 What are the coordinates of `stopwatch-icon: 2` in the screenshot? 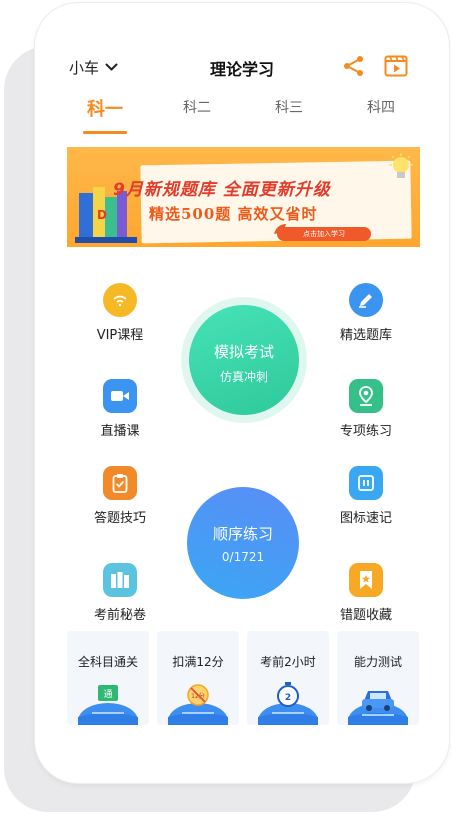 It's located at (288, 703).